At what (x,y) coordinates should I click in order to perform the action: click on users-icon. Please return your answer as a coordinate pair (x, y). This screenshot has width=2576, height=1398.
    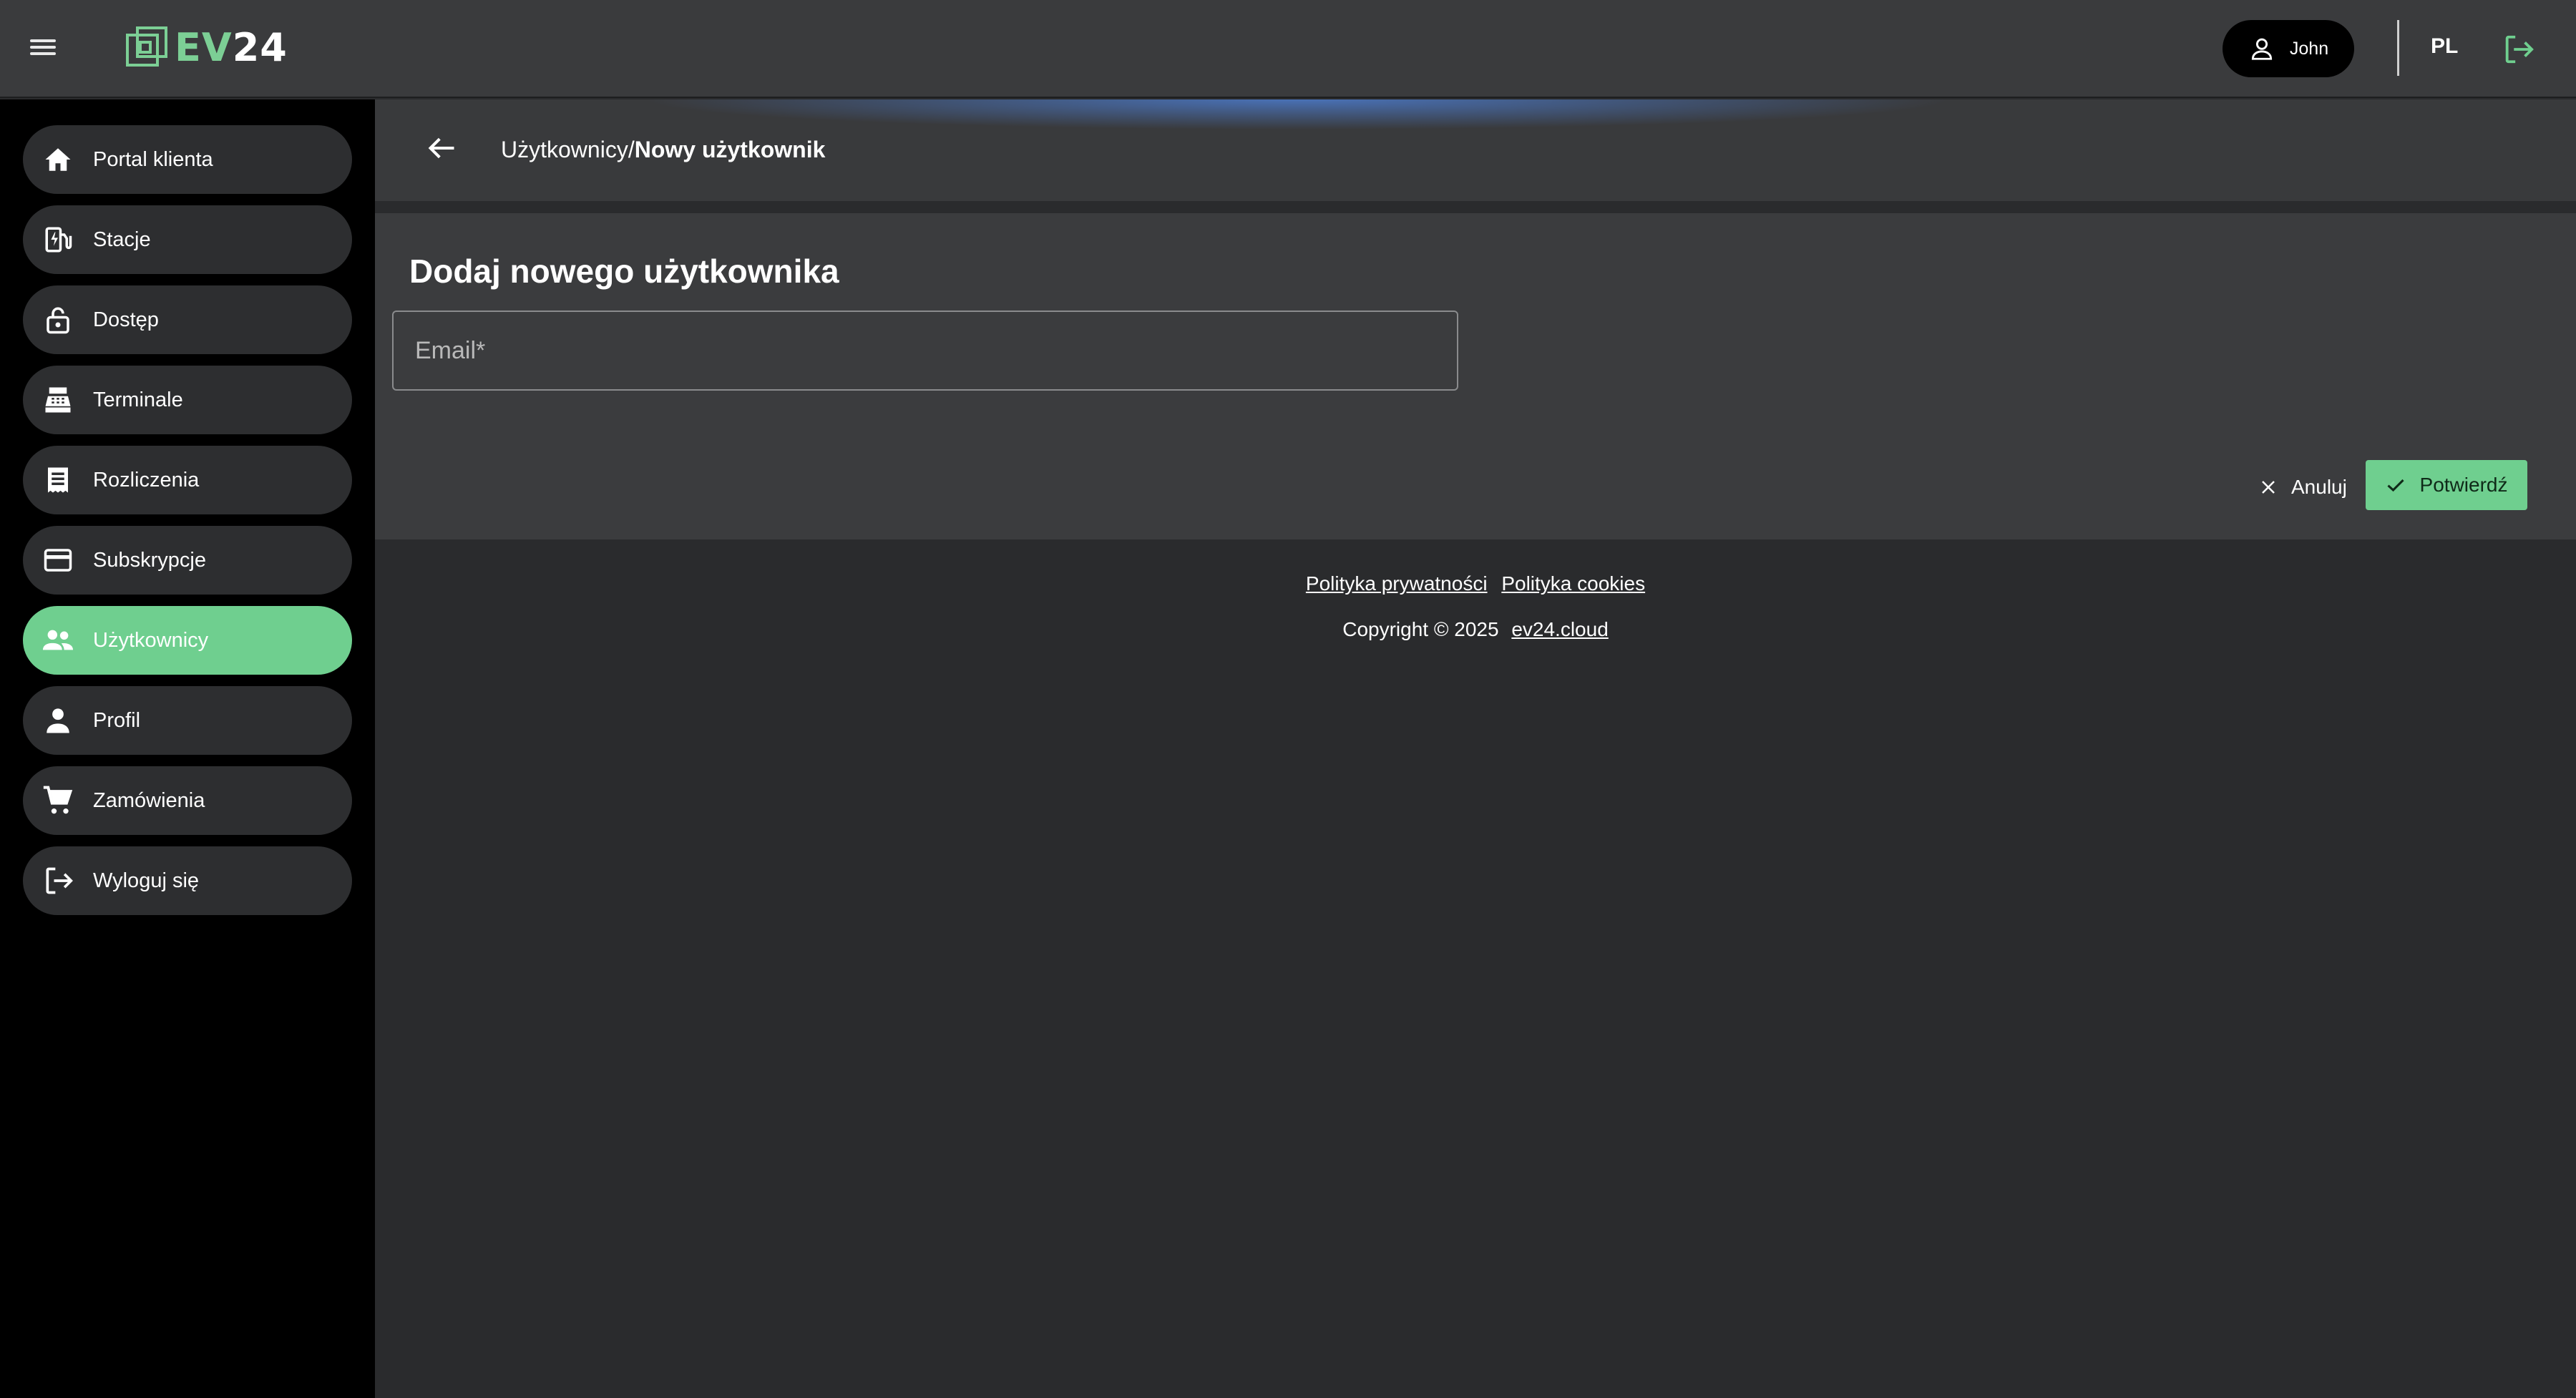
    Looking at the image, I should click on (58, 640).